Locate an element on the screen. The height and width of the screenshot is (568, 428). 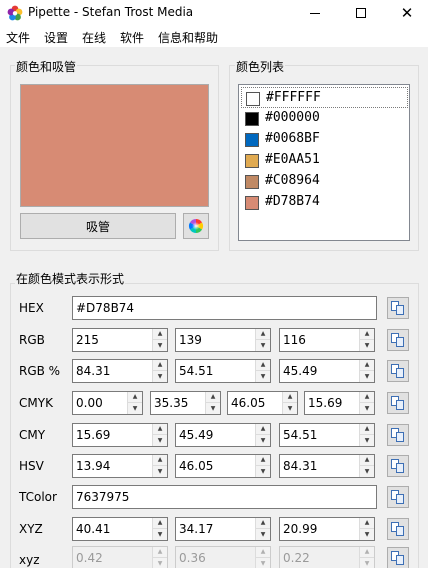
xyz-norm-x-stepper: 0.42 ▲ ▼ is located at coordinates (120, 557).